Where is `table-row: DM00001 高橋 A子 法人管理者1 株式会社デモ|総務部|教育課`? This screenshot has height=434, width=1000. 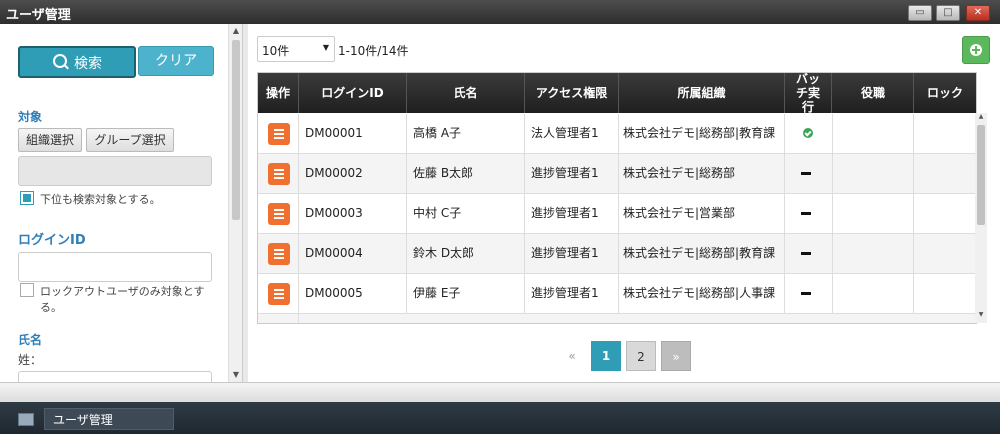 table-row: DM00001 高橋 A子 法人管理者1 株式会社デモ|総務部|教育課 is located at coordinates (617, 134).